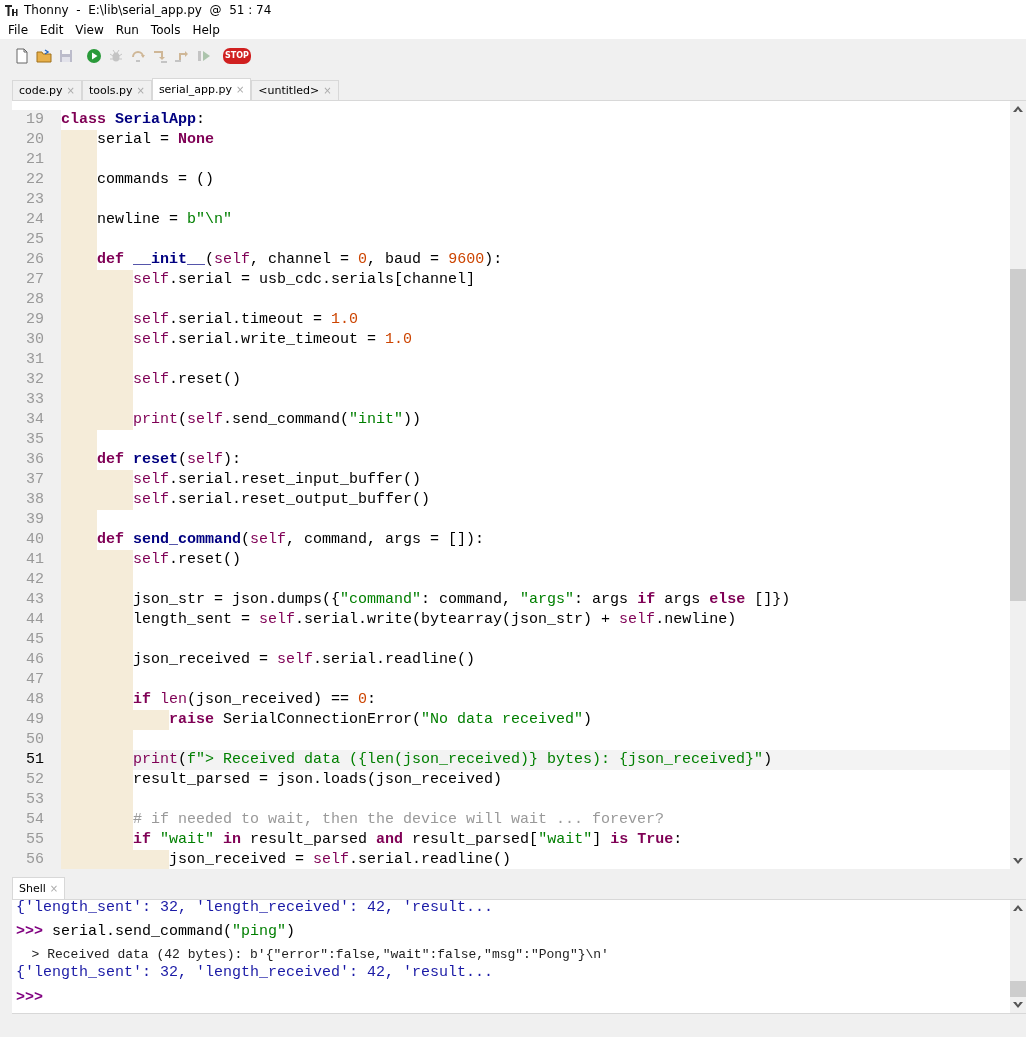 The image size is (1026, 1037). I want to click on code-text: self.serial = usb_cdc.serials[channel], so click(304, 280).